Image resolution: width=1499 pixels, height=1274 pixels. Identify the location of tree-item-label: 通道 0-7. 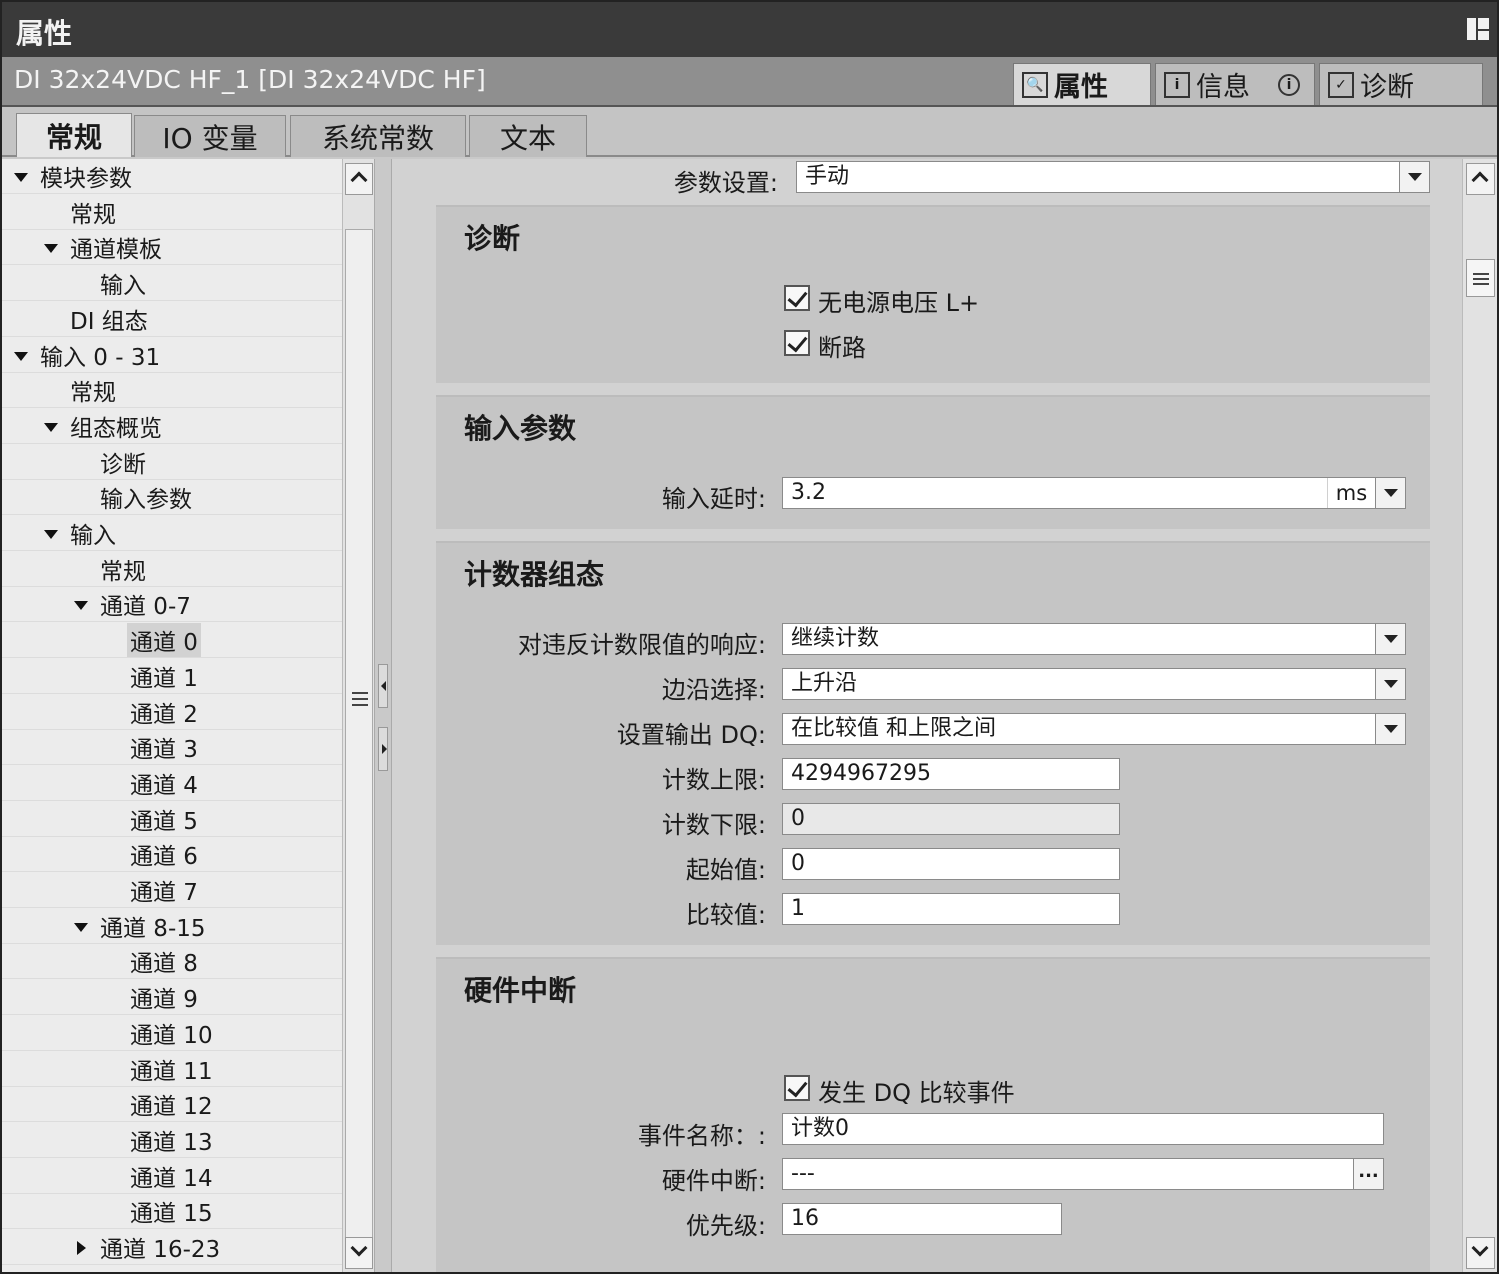
(145, 607).